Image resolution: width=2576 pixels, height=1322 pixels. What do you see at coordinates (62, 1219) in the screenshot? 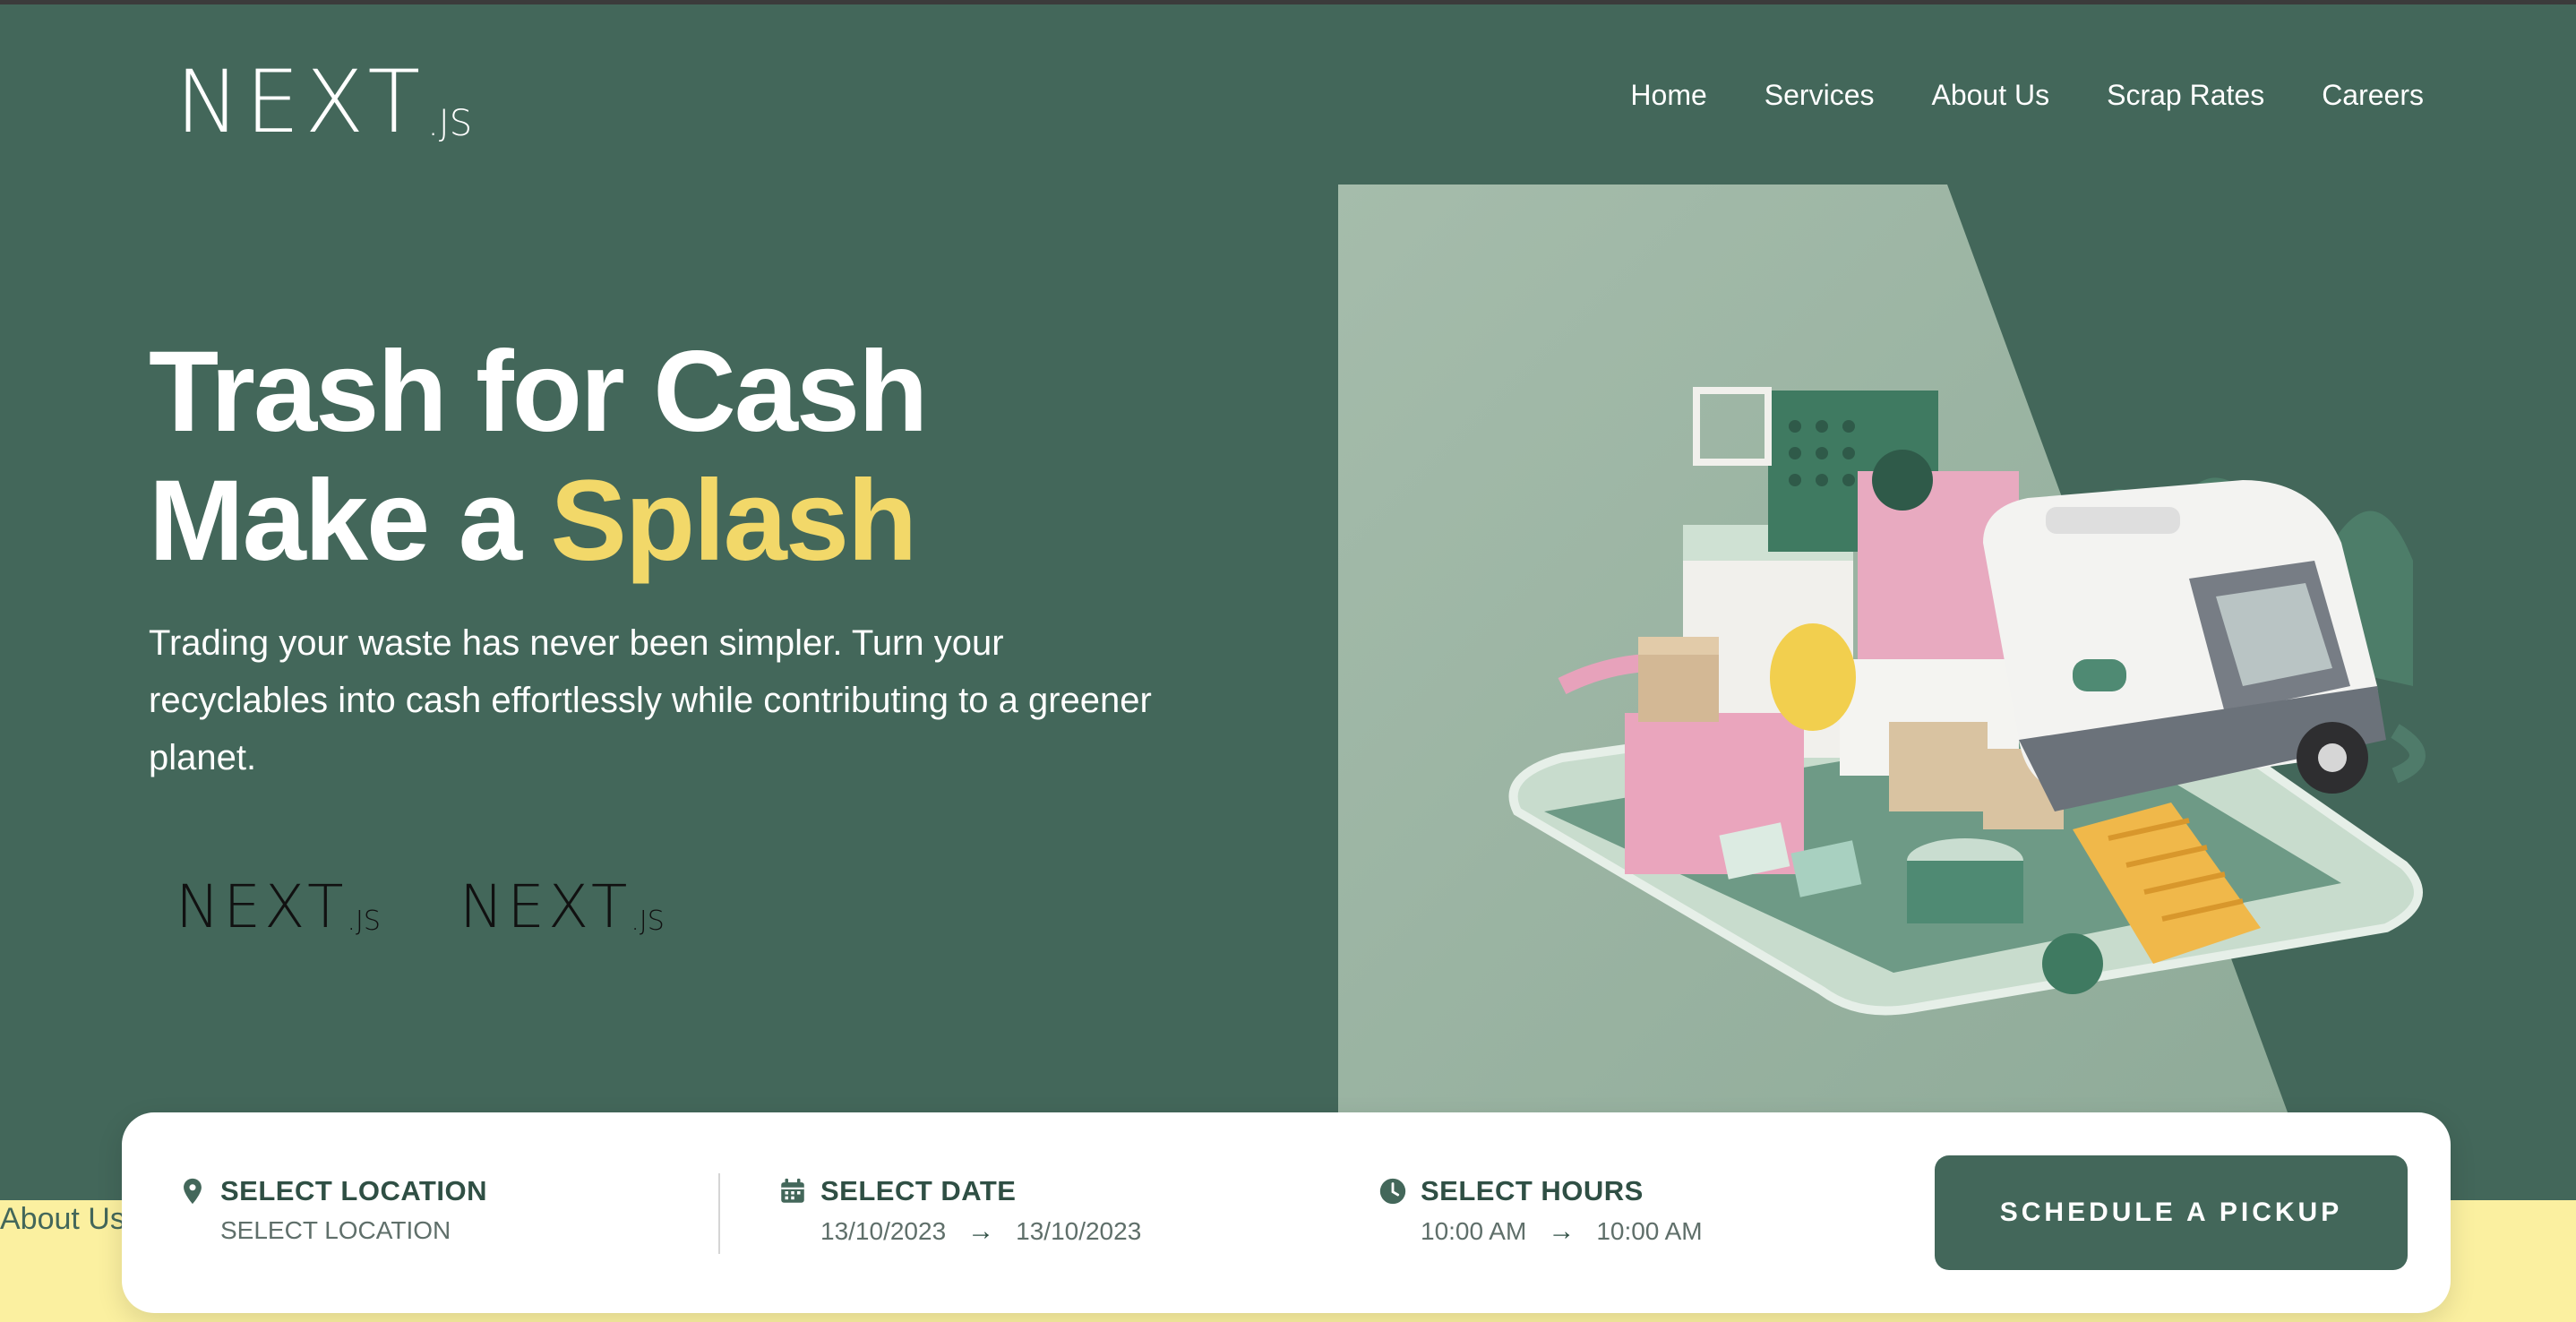
I see `about-us-heading-fragment: About Us` at bounding box center [62, 1219].